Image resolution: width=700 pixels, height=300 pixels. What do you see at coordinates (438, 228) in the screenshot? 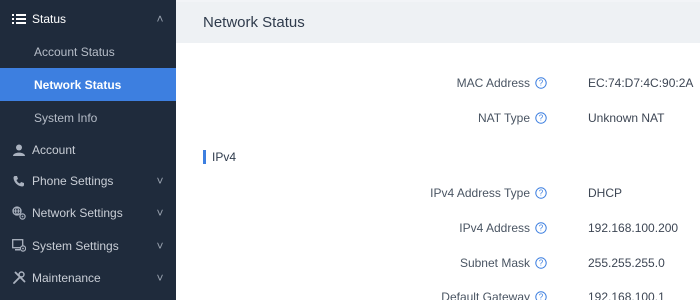
I see `field-ipv4-address: IPv4 Address ? 192.168.100.200` at bounding box center [438, 228].